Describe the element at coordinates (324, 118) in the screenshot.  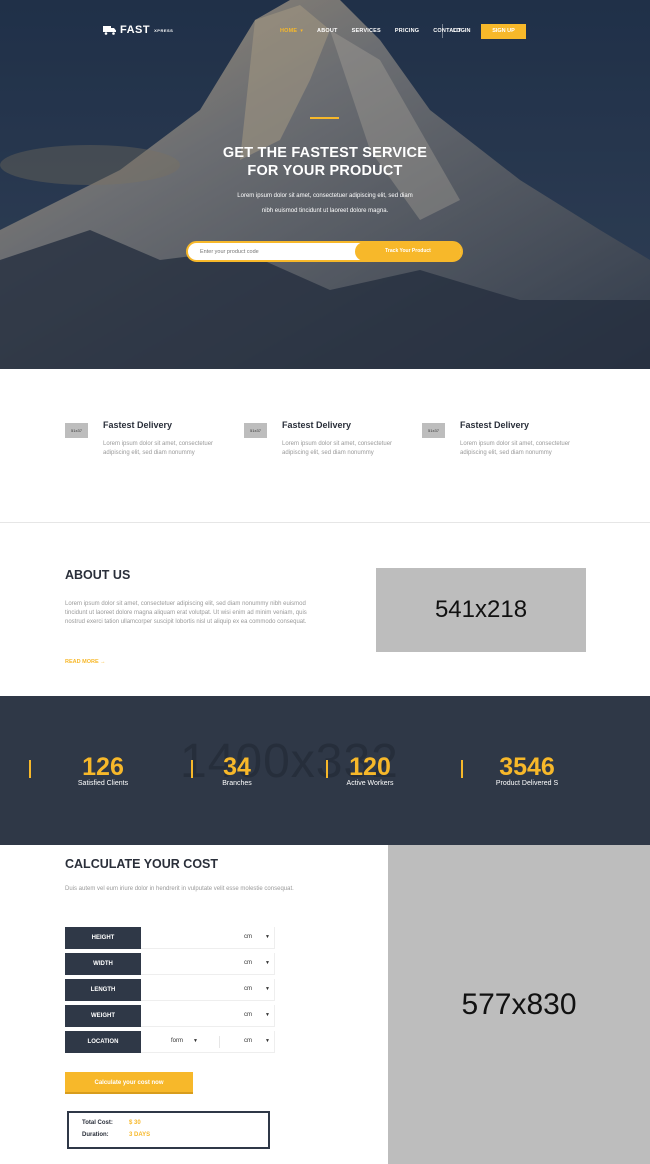
I see `hero-accent-line` at that location.